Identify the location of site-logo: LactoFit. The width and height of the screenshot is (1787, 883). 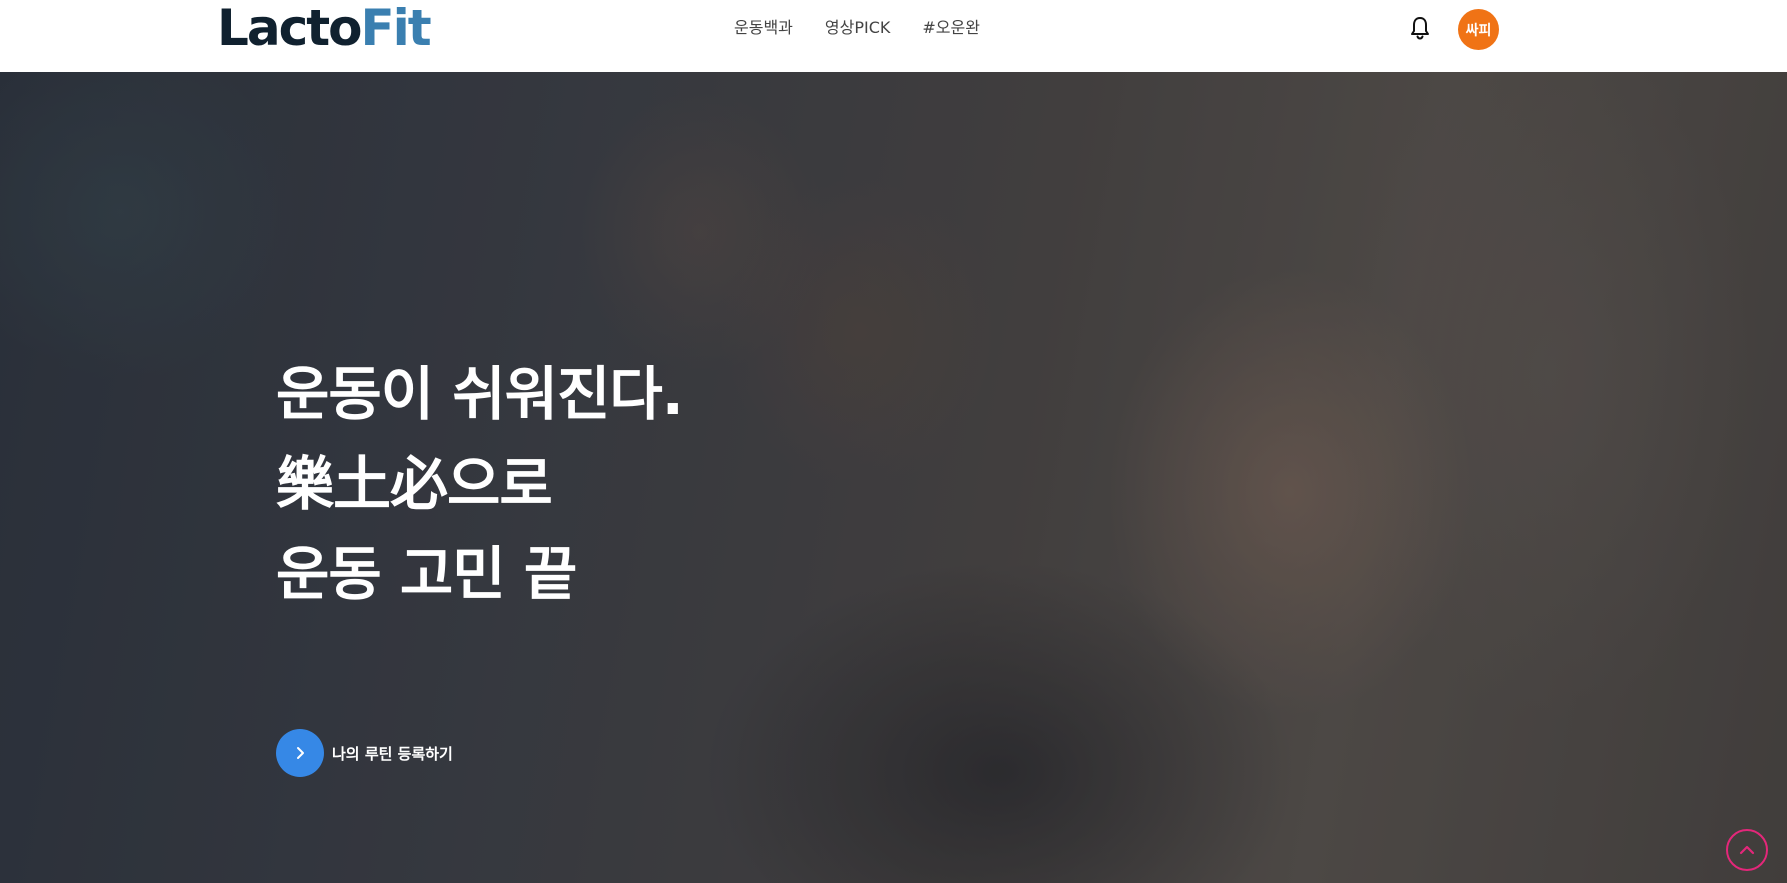
(324, 28).